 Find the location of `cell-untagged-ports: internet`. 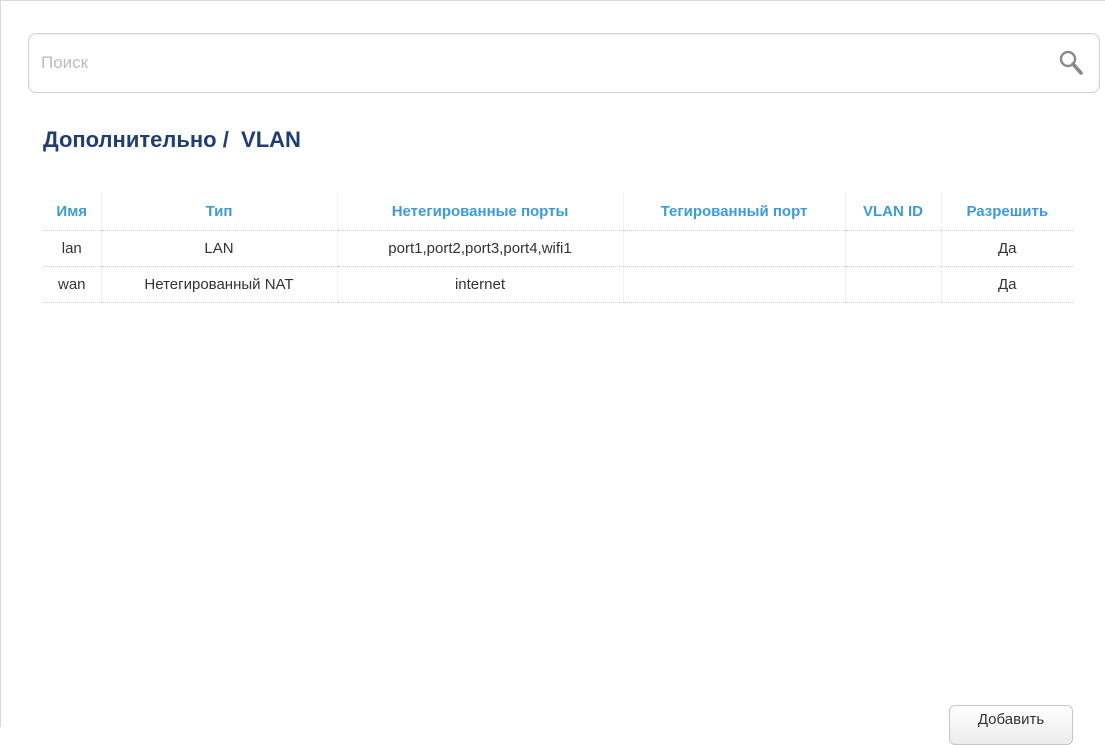

cell-untagged-ports: internet is located at coordinates (479, 284).